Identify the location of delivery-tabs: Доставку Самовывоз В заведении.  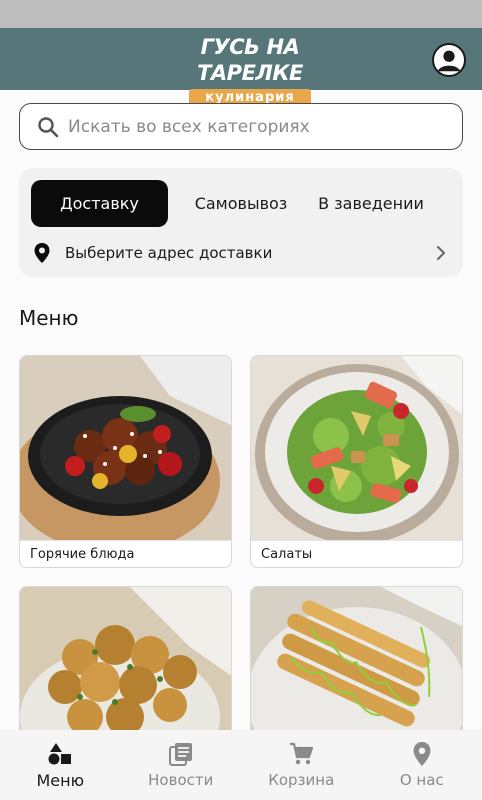
(233, 203).